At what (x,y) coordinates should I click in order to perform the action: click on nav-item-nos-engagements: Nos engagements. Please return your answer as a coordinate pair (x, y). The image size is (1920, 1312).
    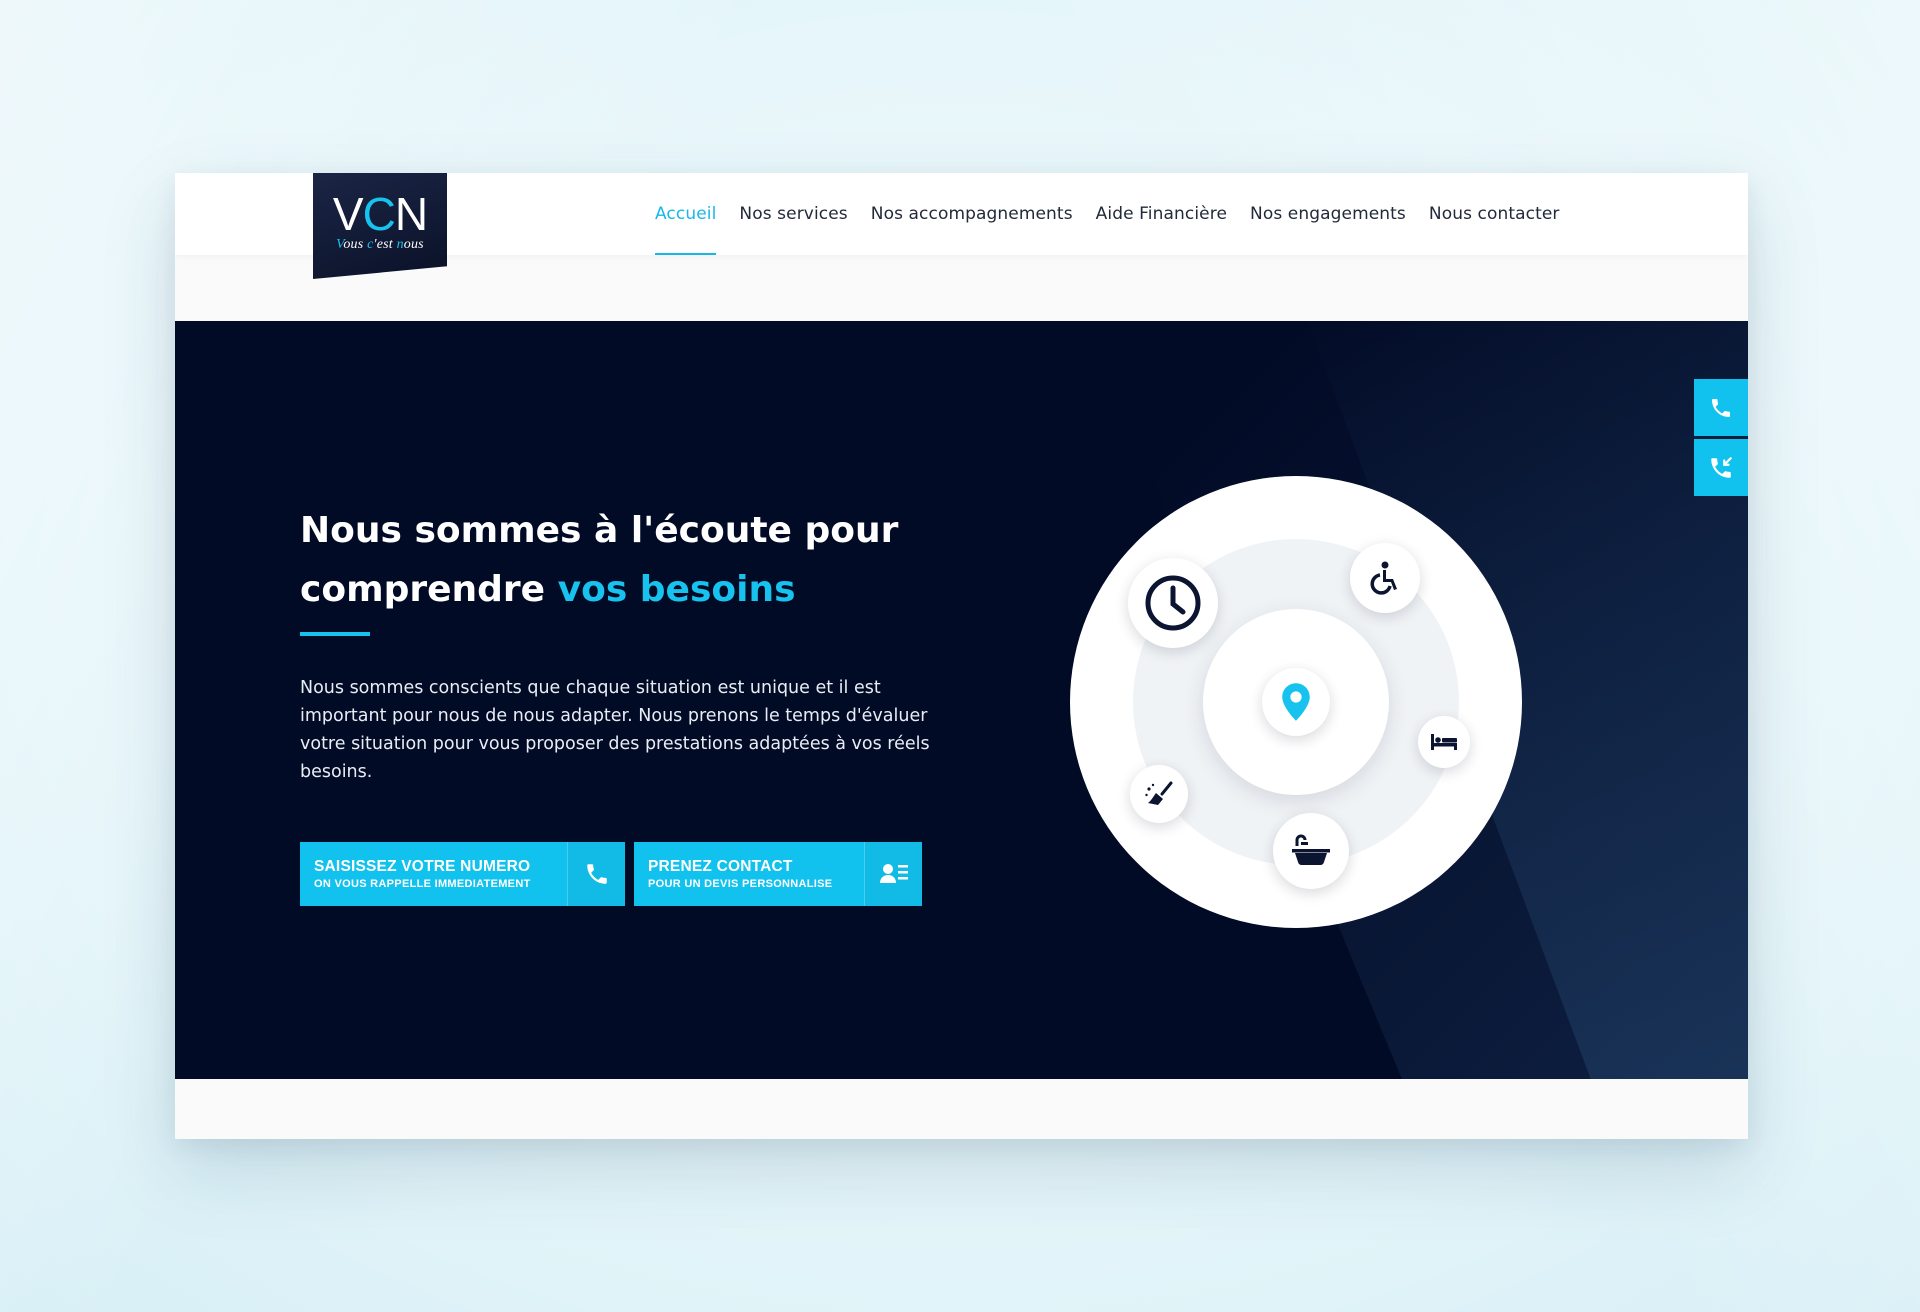
    Looking at the image, I should click on (1328, 214).